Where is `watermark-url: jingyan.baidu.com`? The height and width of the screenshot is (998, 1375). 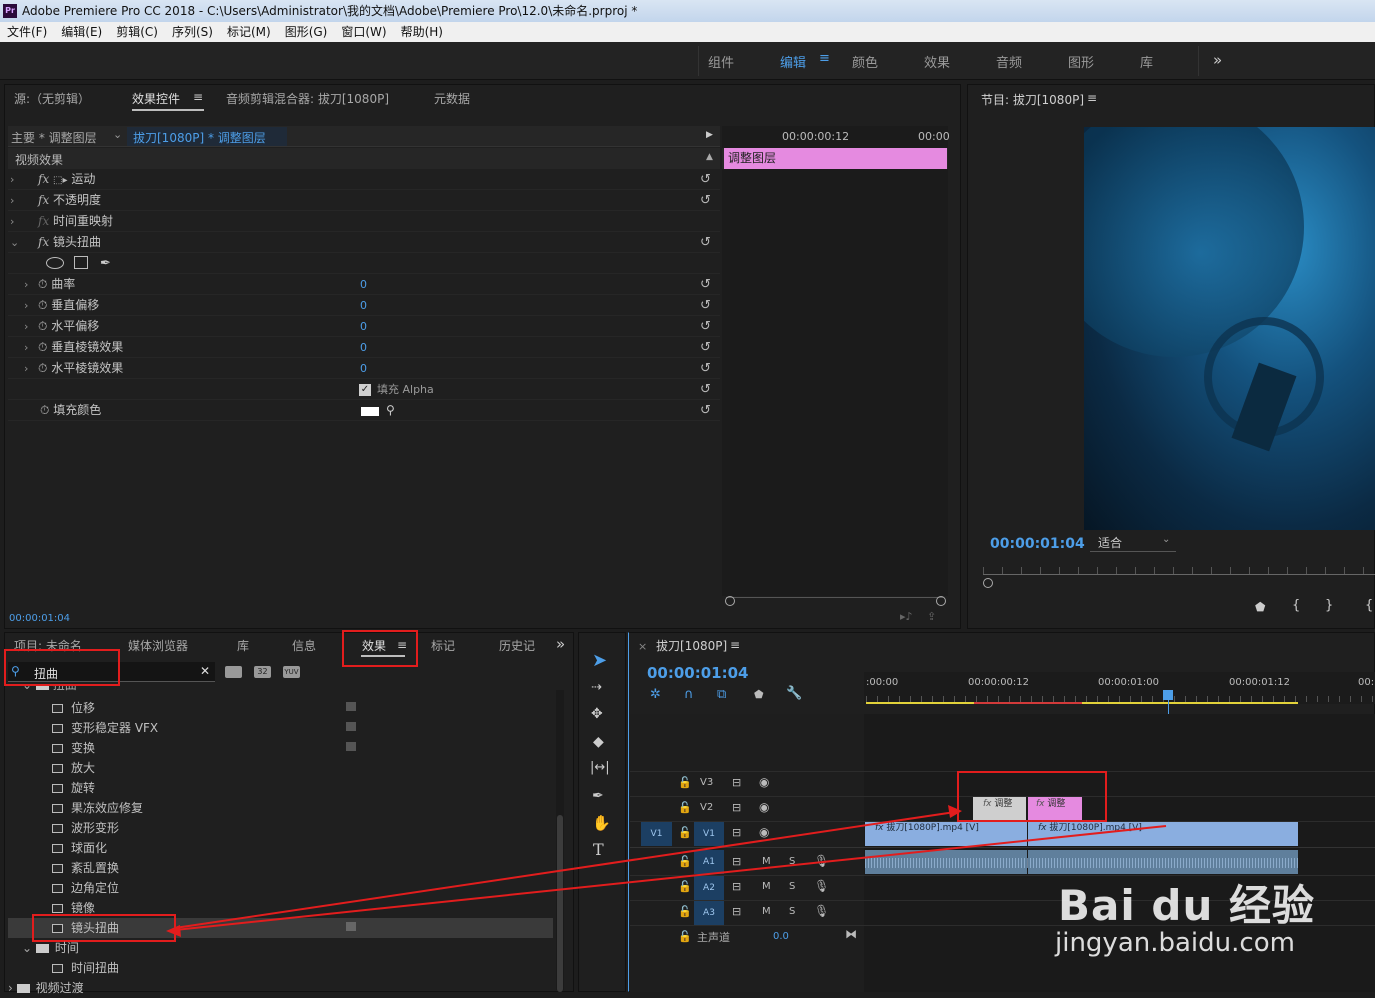
watermark-url: jingyan.baidu.com is located at coordinates (1175, 943).